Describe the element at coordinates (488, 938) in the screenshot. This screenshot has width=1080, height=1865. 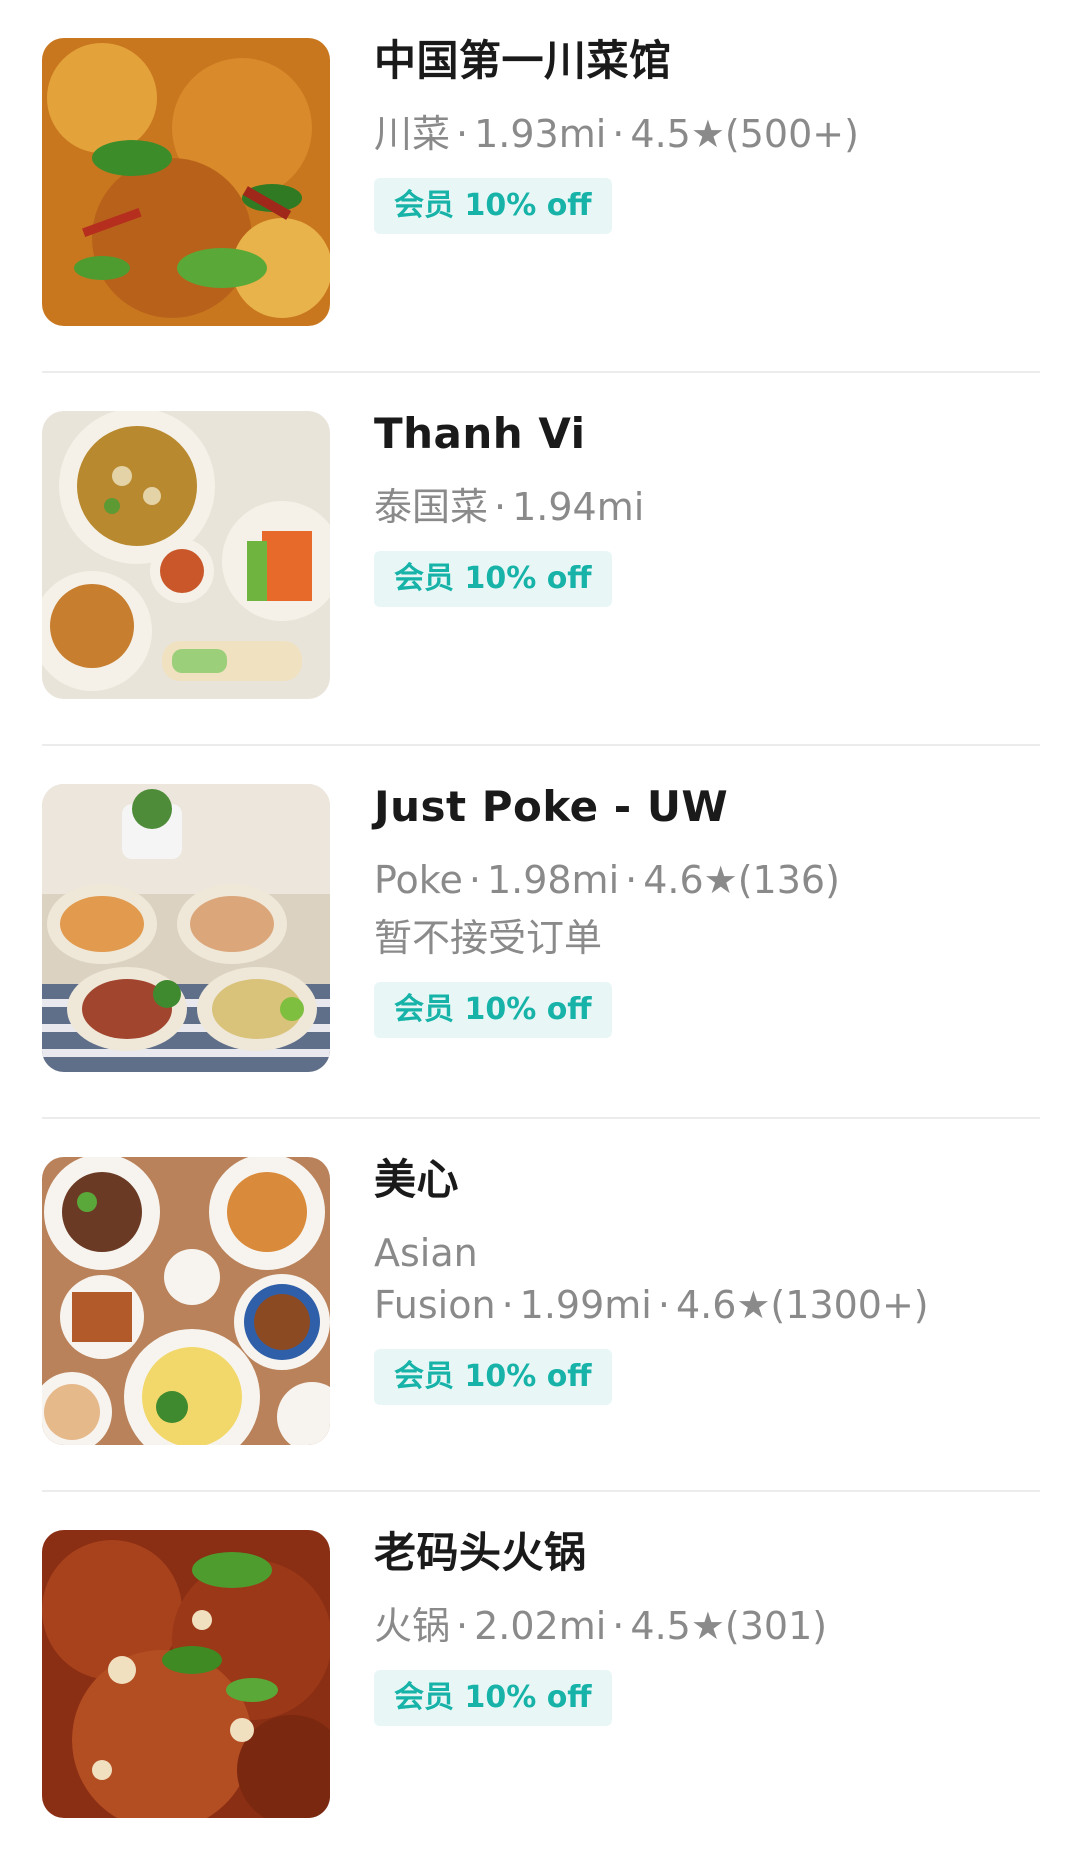
I see `order-status-text: 暂不接受订单` at that location.